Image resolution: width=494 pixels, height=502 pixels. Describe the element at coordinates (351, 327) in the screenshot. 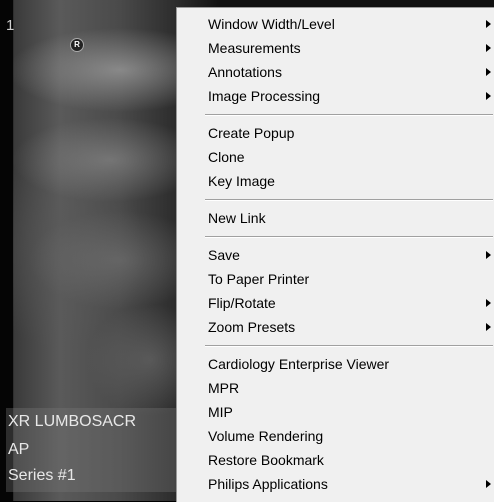

I see `menu-item-zoom-presets: Zoom Presets` at that location.